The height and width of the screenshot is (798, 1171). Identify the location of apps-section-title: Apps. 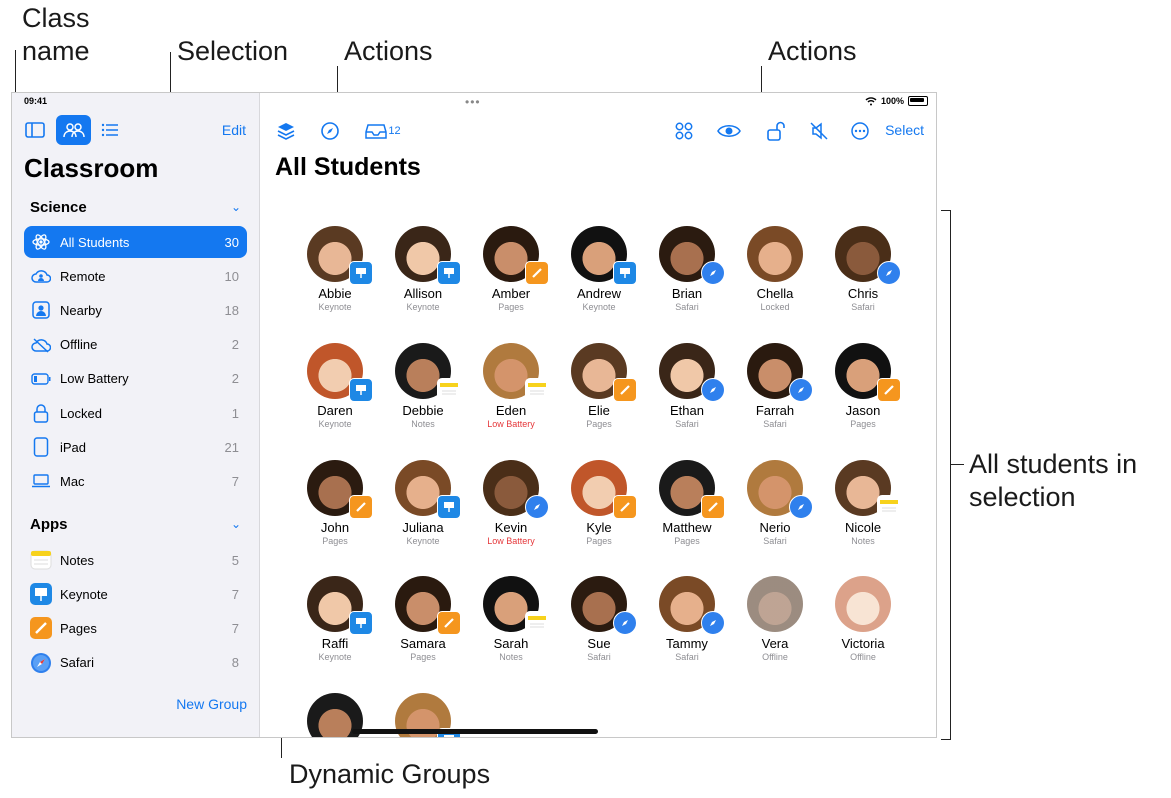
(49, 524).